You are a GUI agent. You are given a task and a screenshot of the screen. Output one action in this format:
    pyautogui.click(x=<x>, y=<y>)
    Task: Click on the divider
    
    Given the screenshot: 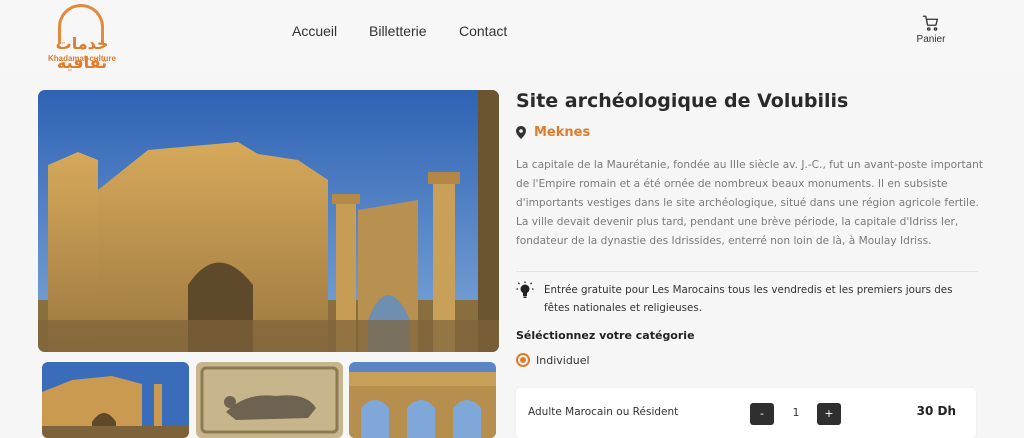 What is the action you would take?
    pyautogui.click(x=747, y=271)
    